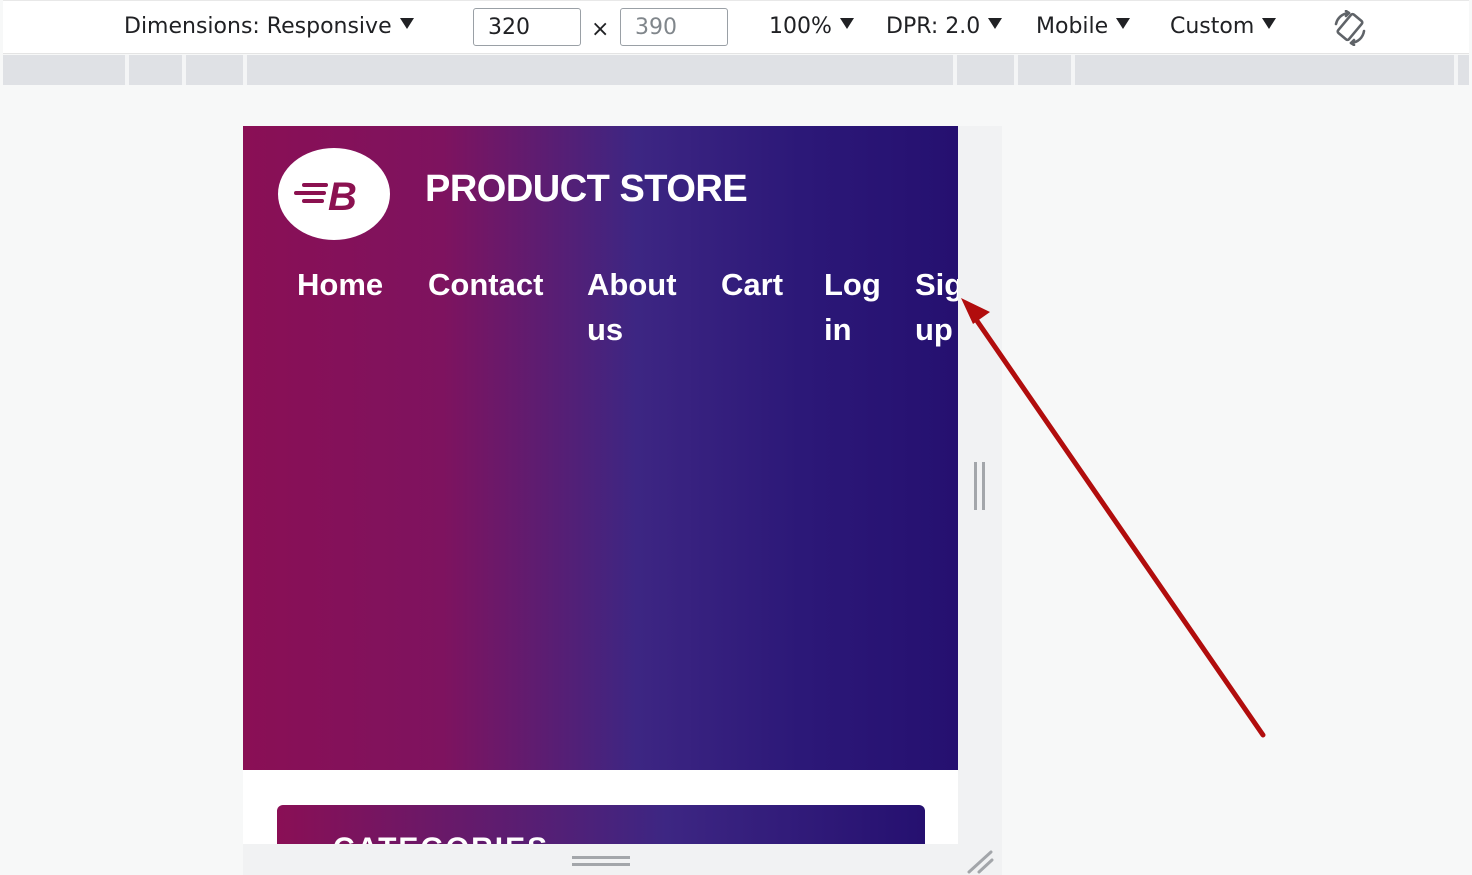 The width and height of the screenshot is (1472, 875). What do you see at coordinates (1119, 526) in the screenshot?
I see `arrow-shaft` at bounding box center [1119, 526].